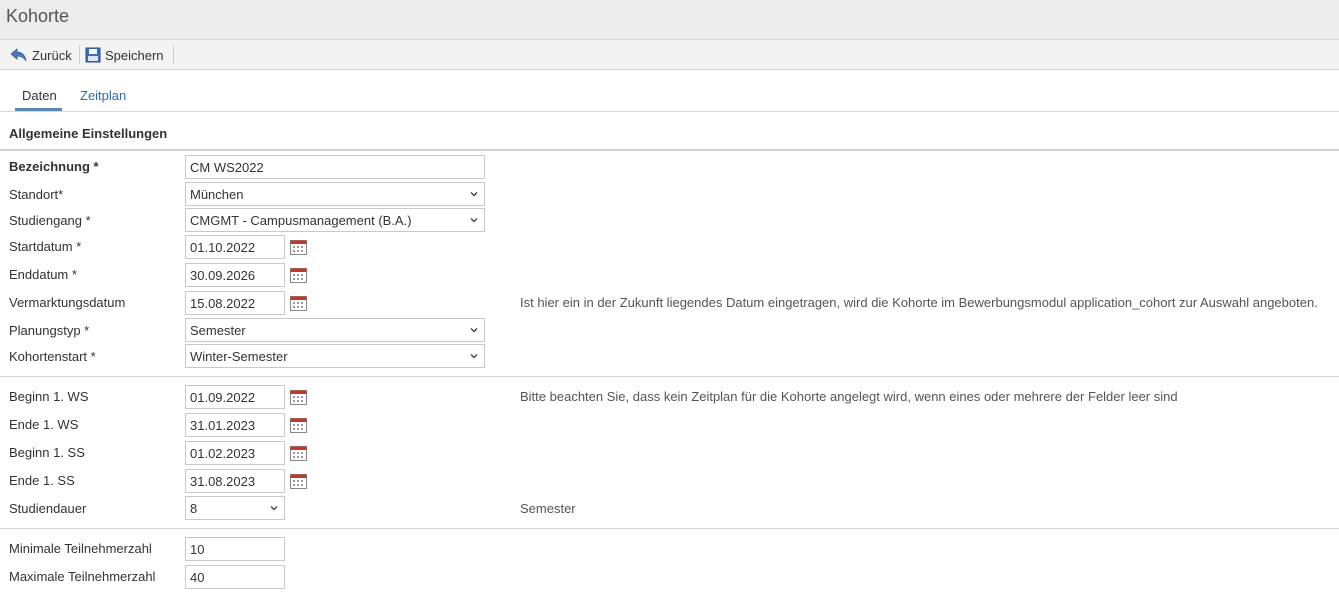 This screenshot has width=1339, height=601. Describe the element at coordinates (669, 91) in the screenshot. I see `tab-bar: Daten Zeitplan` at that location.